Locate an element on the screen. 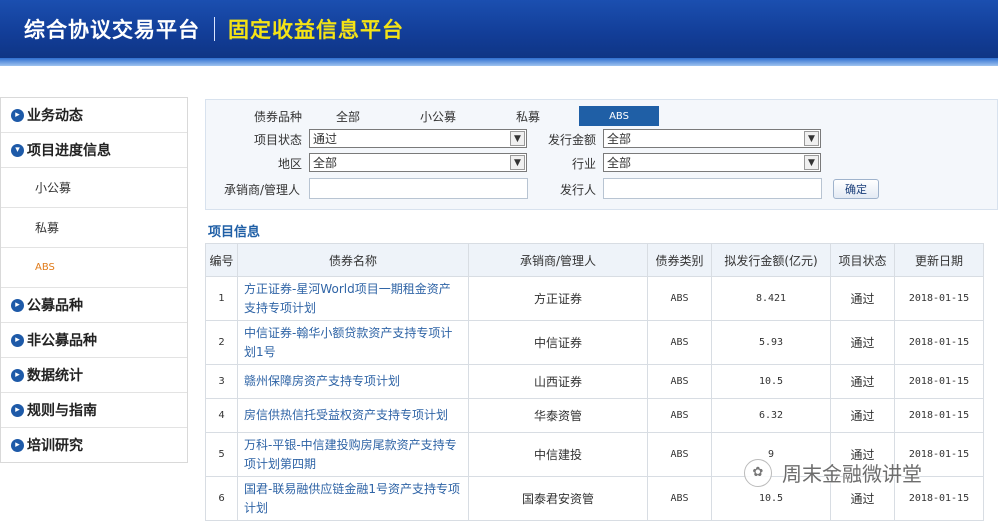 Image resolution: width=998 pixels, height=521 pixels. cell-no: 5 is located at coordinates (221, 454).